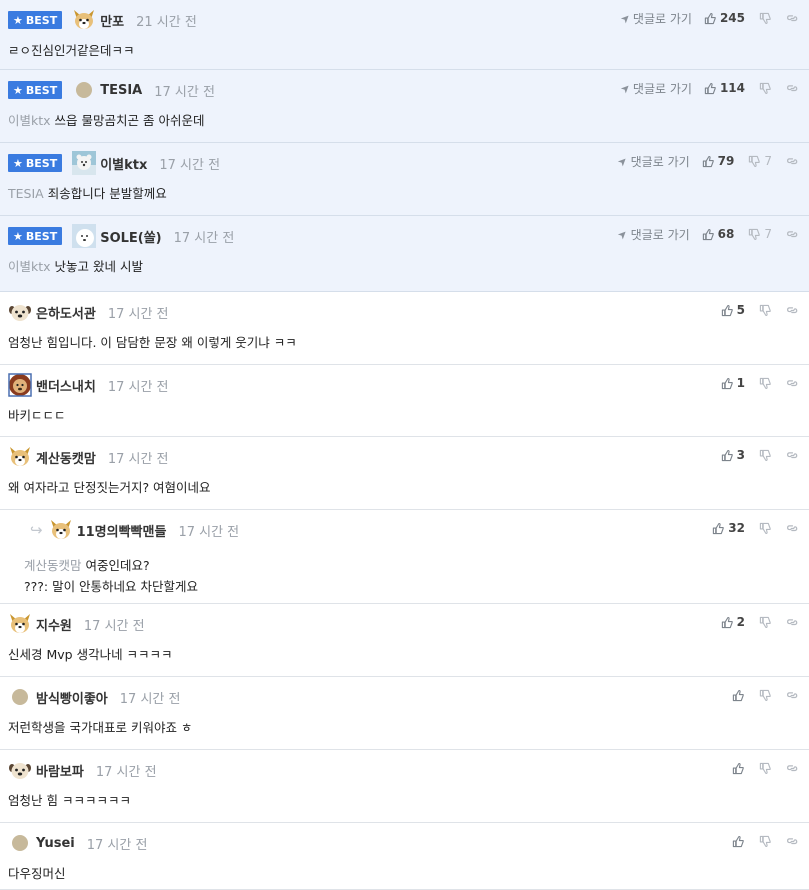  I want to click on best-badge: ★ BEST, so click(35, 90).